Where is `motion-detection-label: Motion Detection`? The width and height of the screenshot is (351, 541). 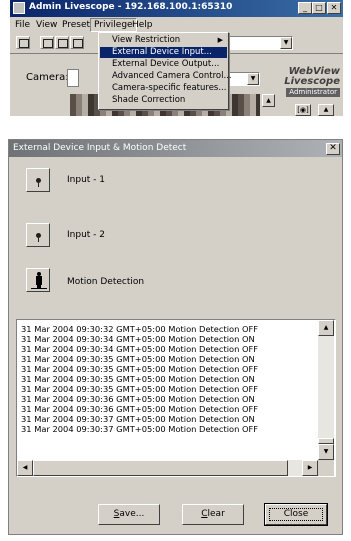
motion-detection-label: Motion Detection is located at coordinates (106, 282).